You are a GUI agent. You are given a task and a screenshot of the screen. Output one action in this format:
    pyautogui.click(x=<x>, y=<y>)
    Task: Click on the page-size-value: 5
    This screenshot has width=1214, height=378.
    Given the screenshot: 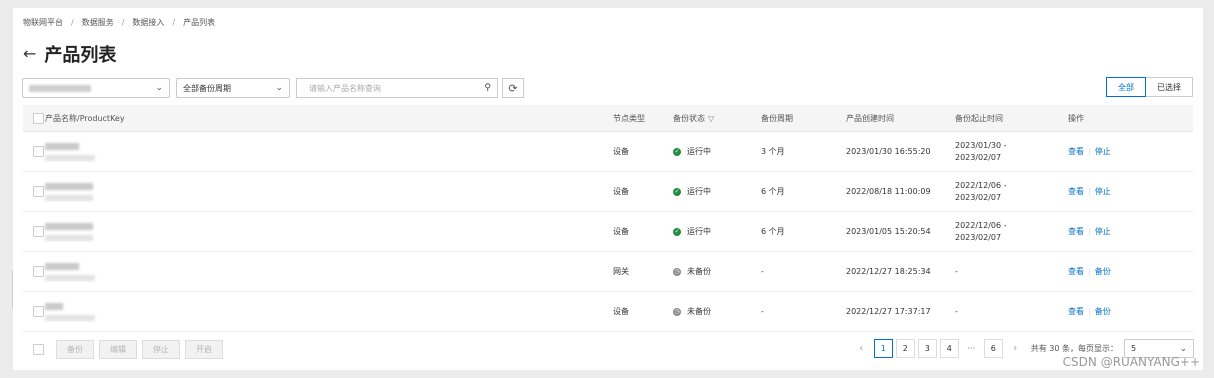 What is the action you would take?
    pyautogui.click(x=1134, y=348)
    